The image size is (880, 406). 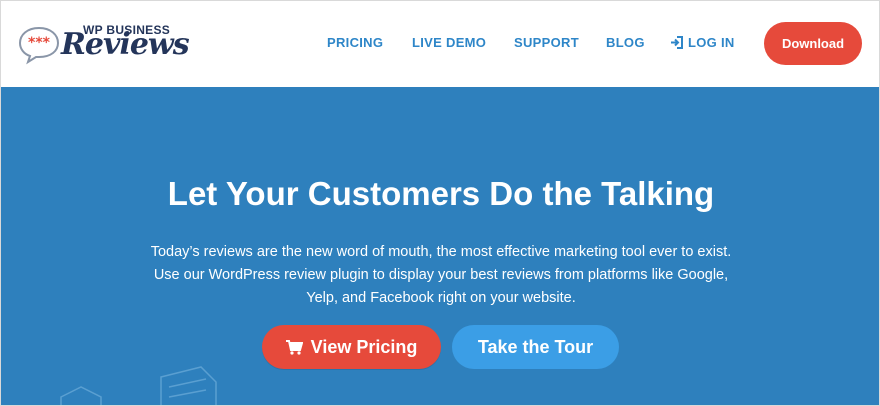 What do you see at coordinates (138, 385) in the screenshot?
I see `decorative-illustration-icon` at bounding box center [138, 385].